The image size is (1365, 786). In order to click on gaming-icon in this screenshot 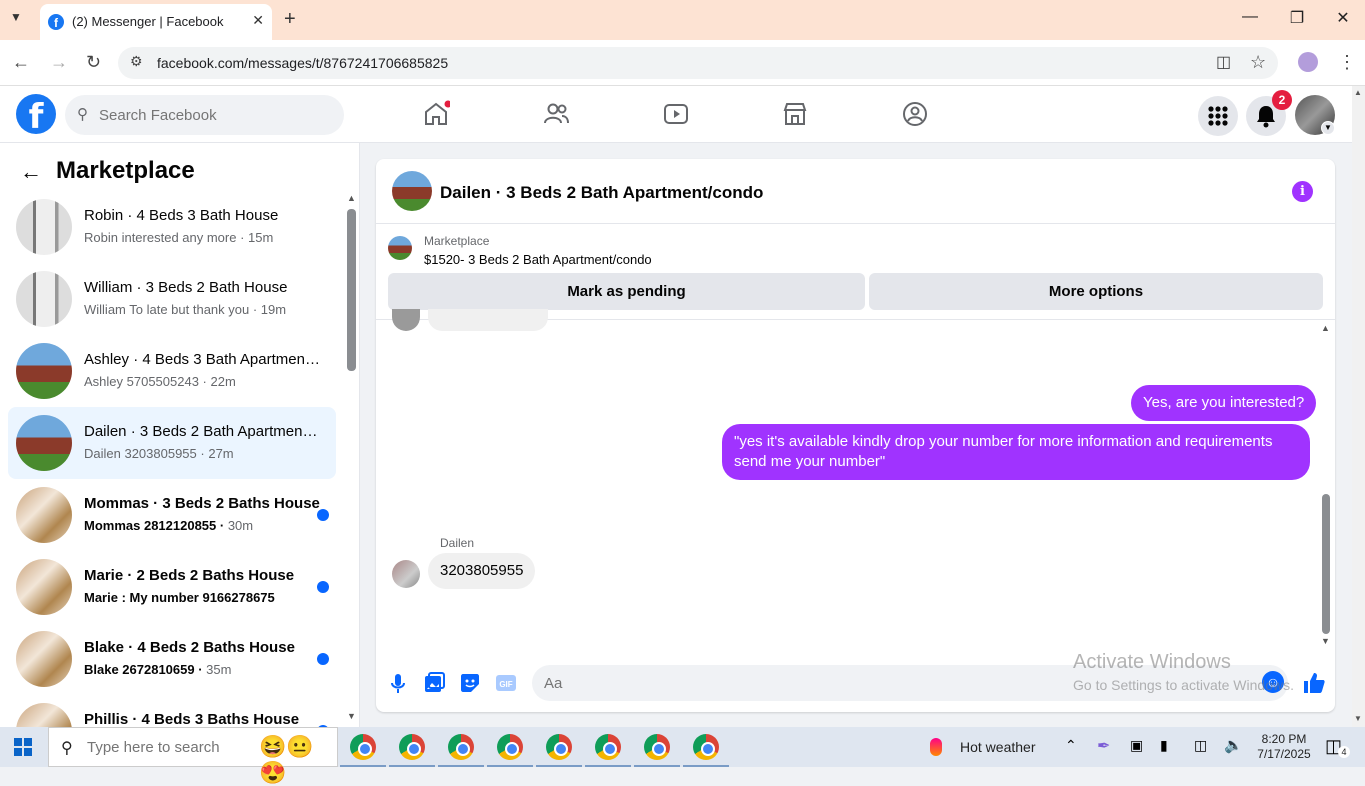, I will do `click(915, 114)`.